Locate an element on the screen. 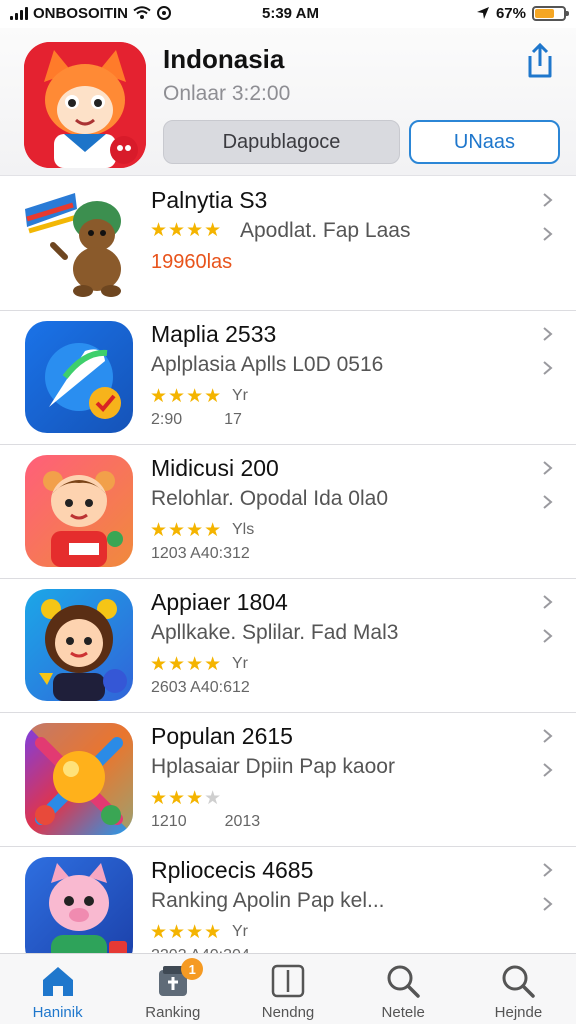 This screenshot has height=1024, width=576. app-subtitle: Apllkake. Splilar. Fad Mal3 is located at coordinates (275, 632).